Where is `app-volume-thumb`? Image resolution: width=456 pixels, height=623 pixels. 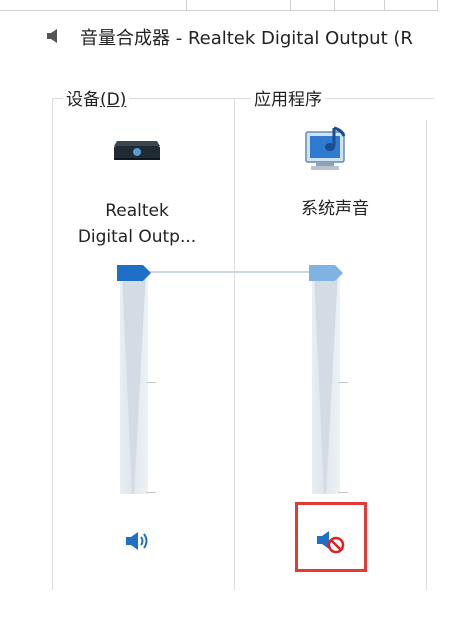 app-volume-thumb is located at coordinates (327, 275).